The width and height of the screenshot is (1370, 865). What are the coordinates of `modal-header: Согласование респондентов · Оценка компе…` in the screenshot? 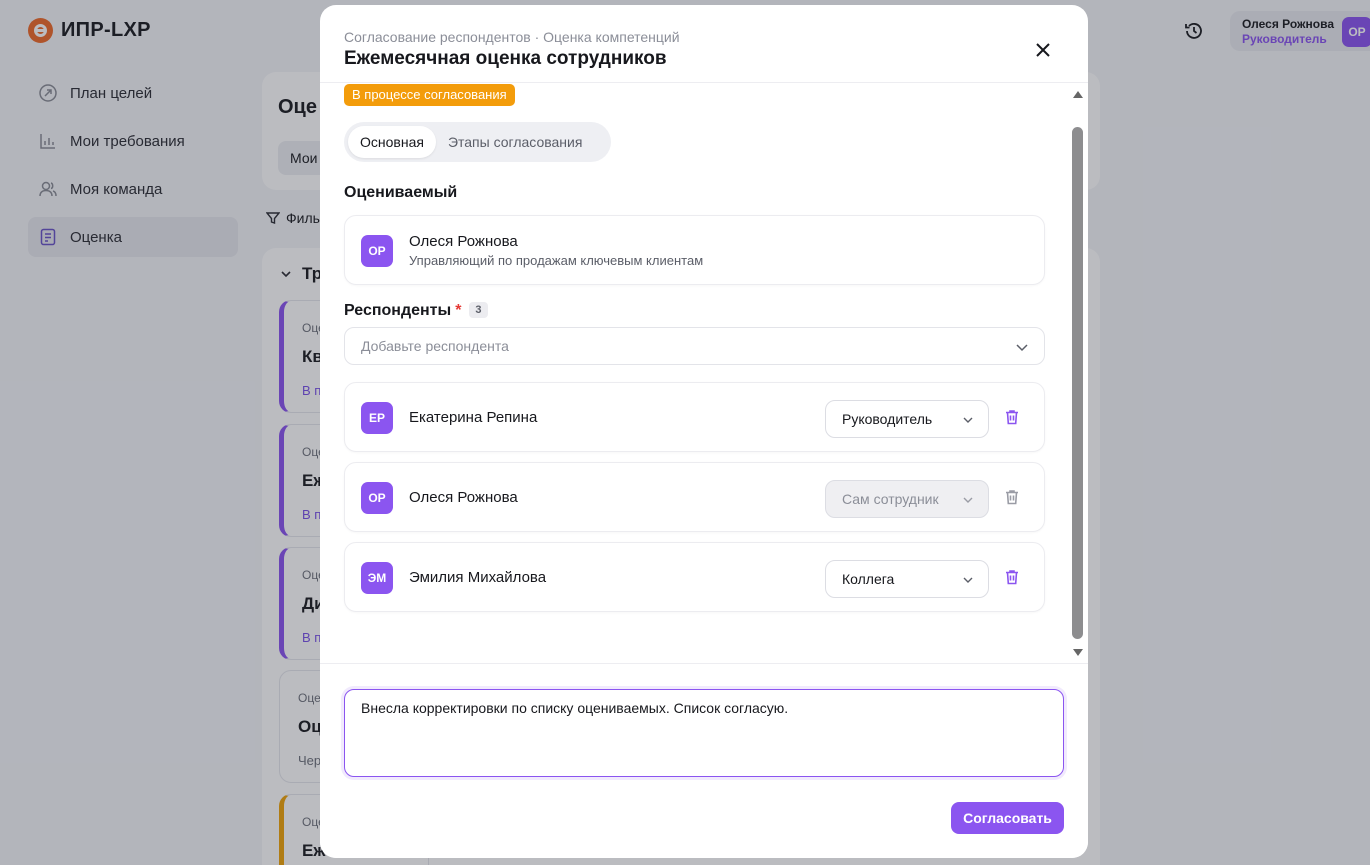 It's located at (704, 44).